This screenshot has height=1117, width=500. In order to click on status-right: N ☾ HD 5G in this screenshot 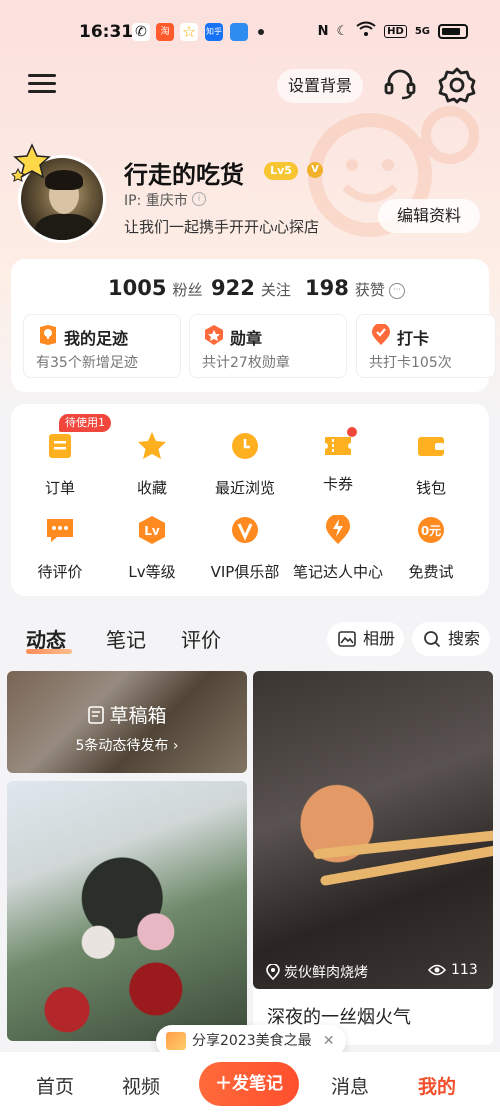, I will do `click(393, 31)`.